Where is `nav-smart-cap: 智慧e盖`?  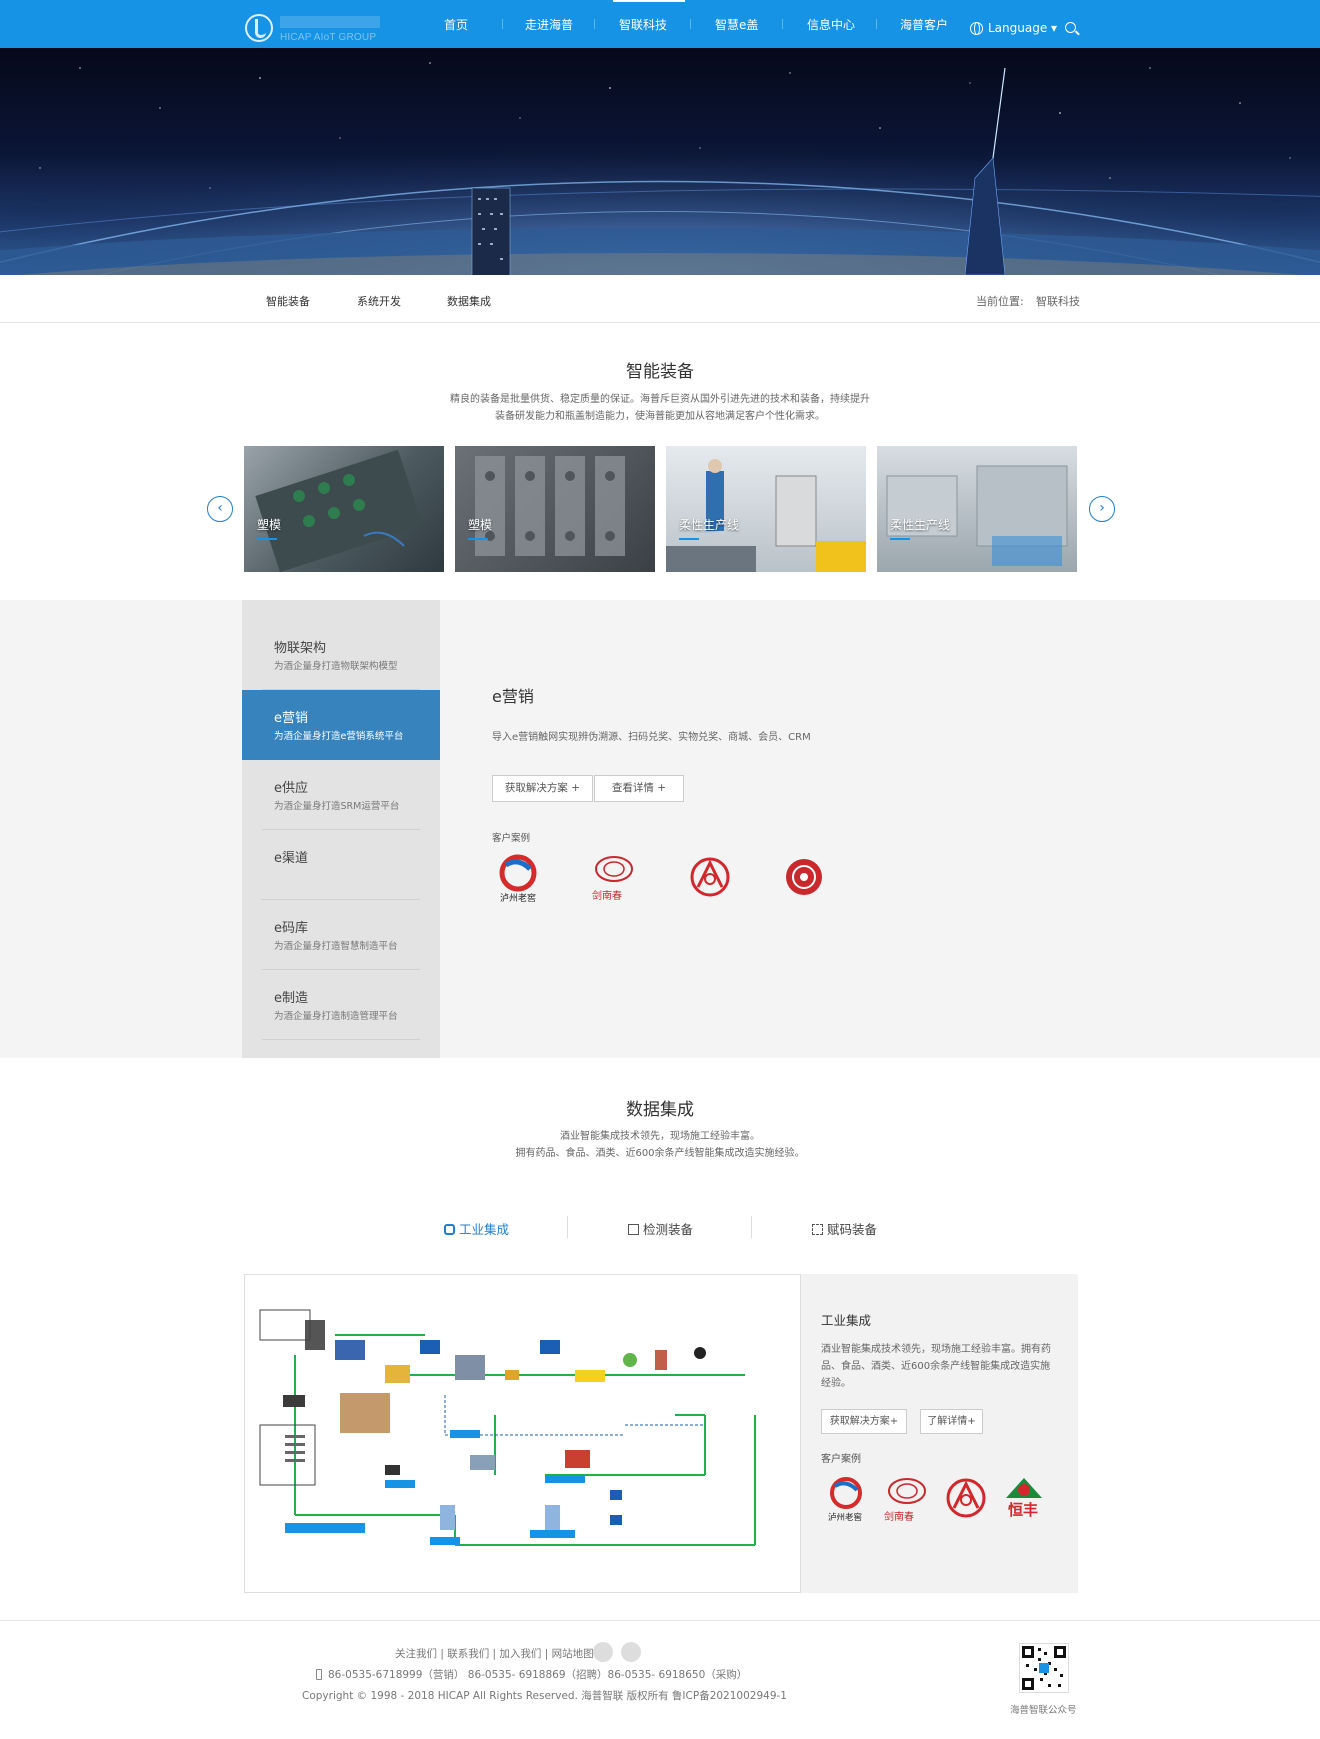 nav-smart-cap: 智慧e盖 is located at coordinates (736, 24).